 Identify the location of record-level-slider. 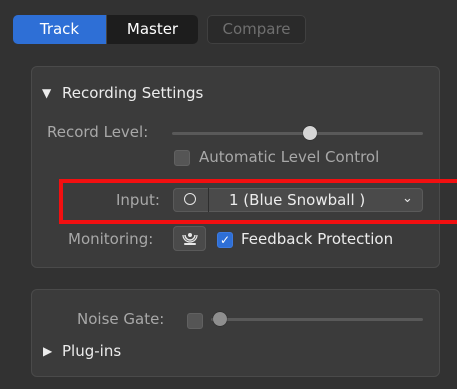
(297, 133).